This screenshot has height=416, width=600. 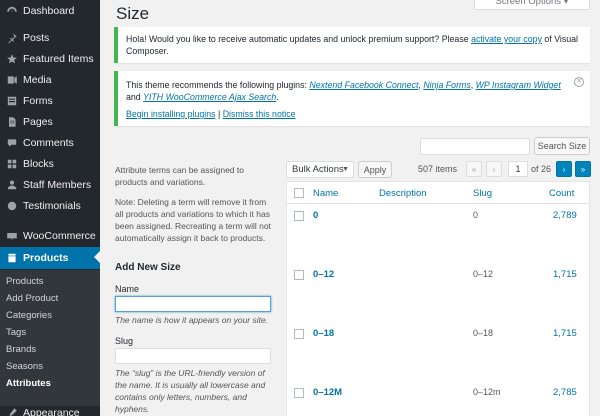 I want to click on add-new-title: Add New Size, so click(x=148, y=267).